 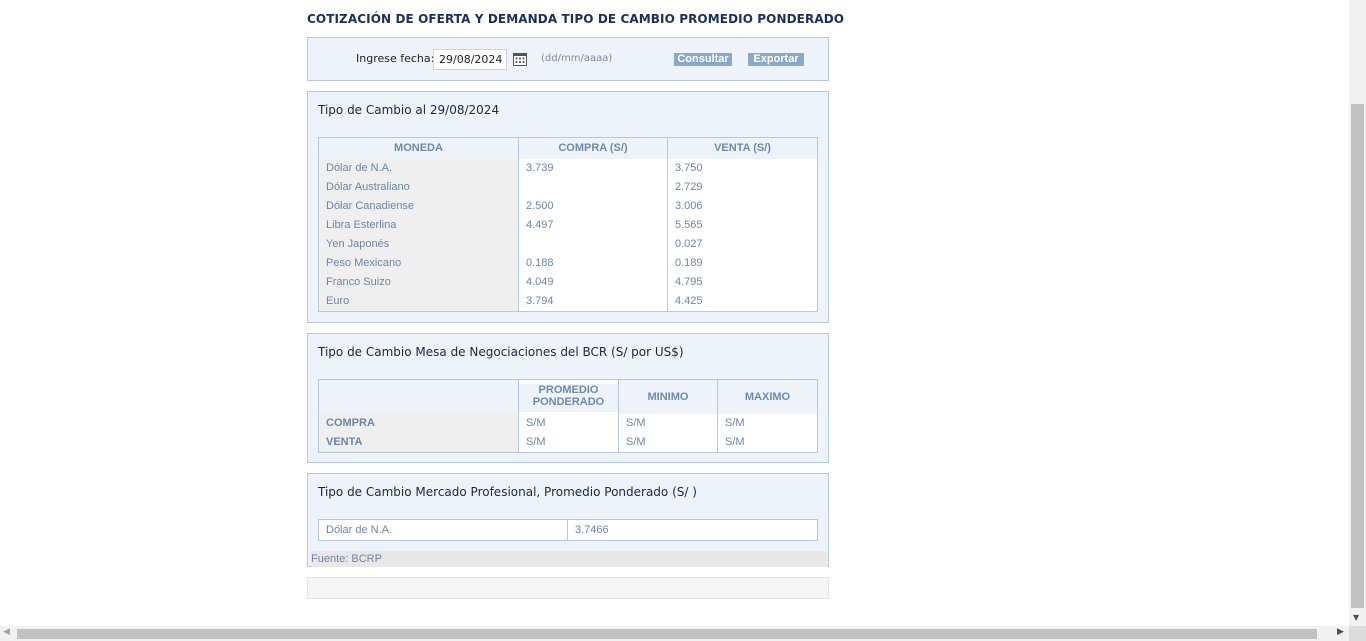 What do you see at coordinates (1340, 632) in the screenshot?
I see `scroll-right-arrow-icon: ▶` at bounding box center [1340, 632].